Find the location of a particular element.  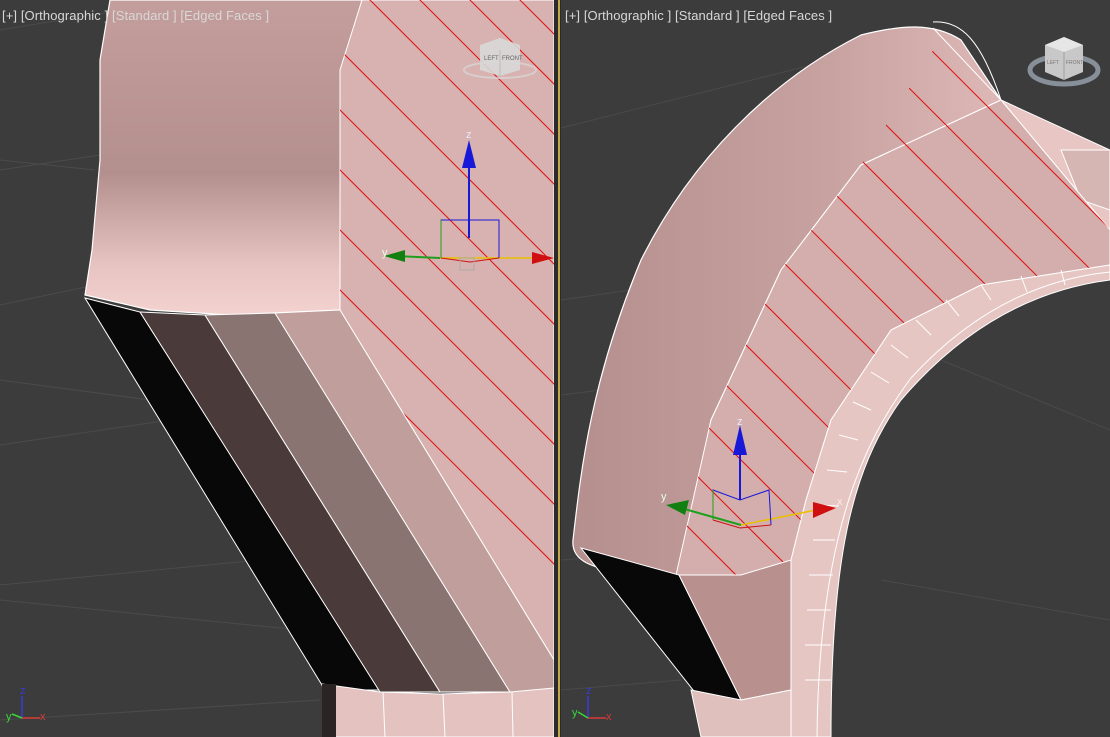

viewport-divider is located at coordinates (557, 368).